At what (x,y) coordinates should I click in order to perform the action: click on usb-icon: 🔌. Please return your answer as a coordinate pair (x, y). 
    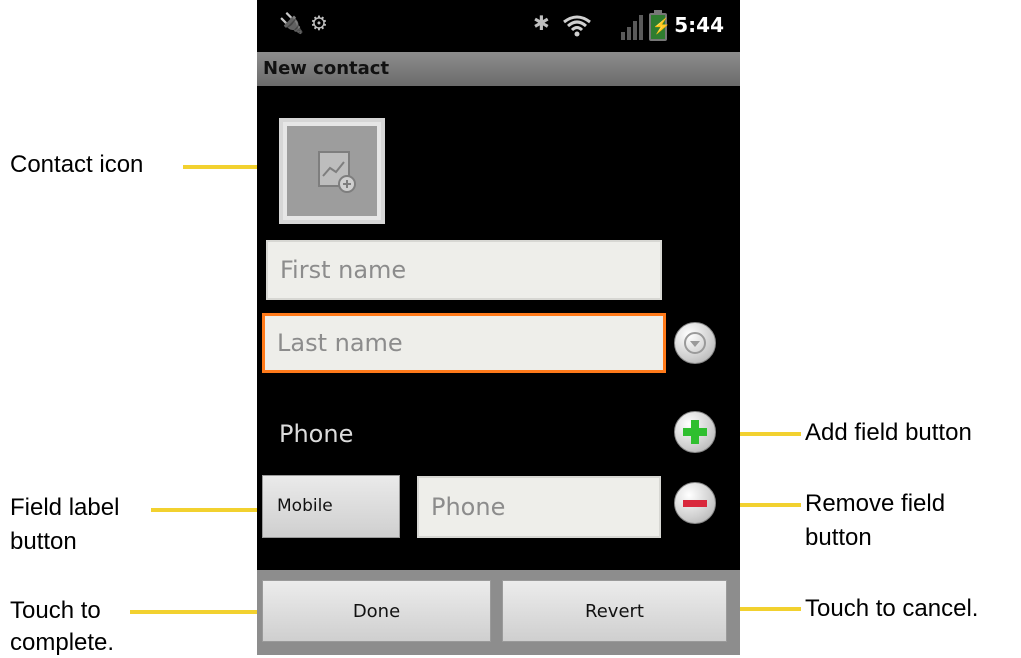
    Looking at the image, I should click on (291, 24).